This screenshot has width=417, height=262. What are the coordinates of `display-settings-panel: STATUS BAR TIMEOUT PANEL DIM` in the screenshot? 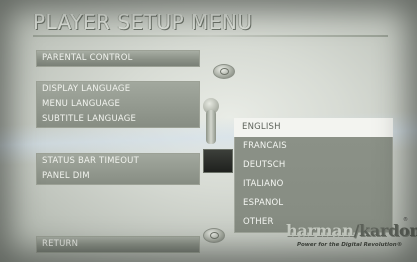 It's located at (118, 169).